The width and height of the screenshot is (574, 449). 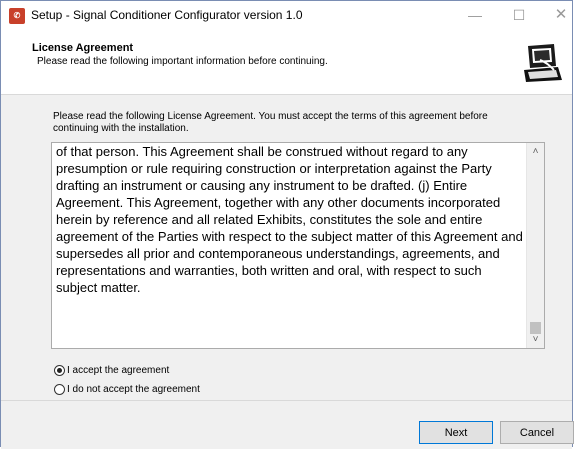 I want to click on next-button: Next, so click(x=456, y=432).